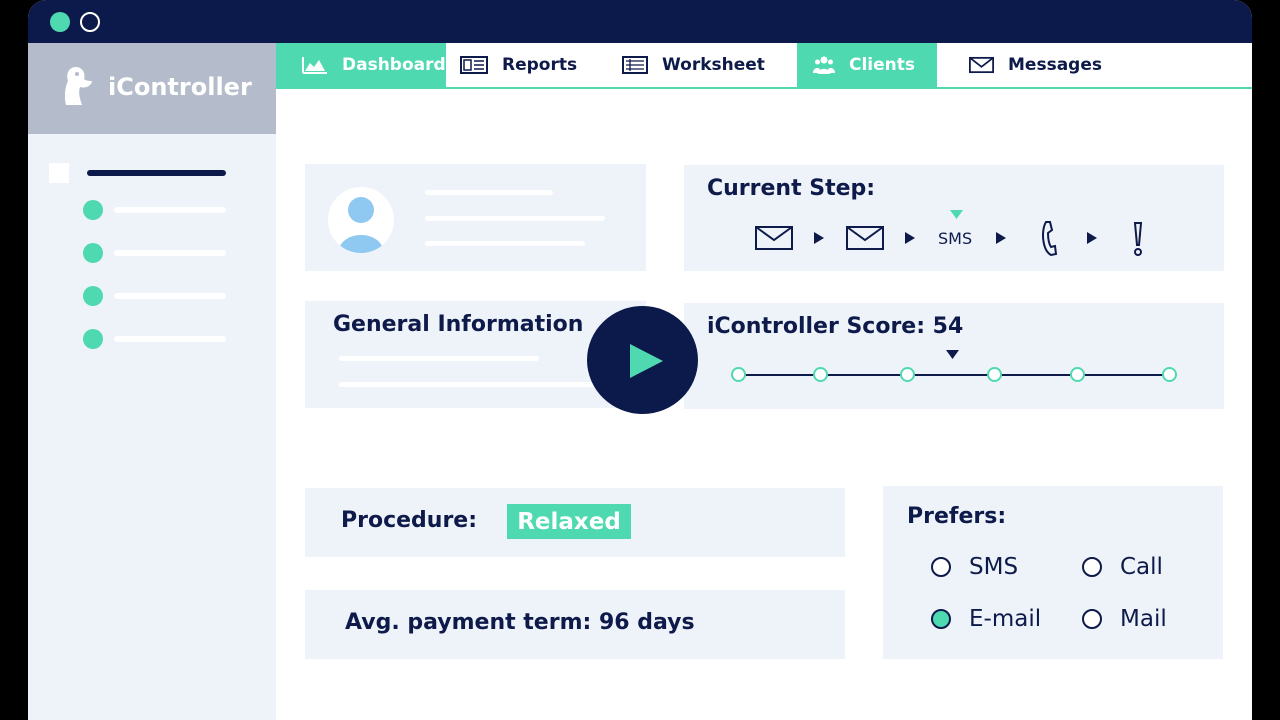 The width and height of the screenshot is (1280, 720). Describe the element at coordinates (78, 86) in the screenshot. I see `penguin-logo-icon` at that location.